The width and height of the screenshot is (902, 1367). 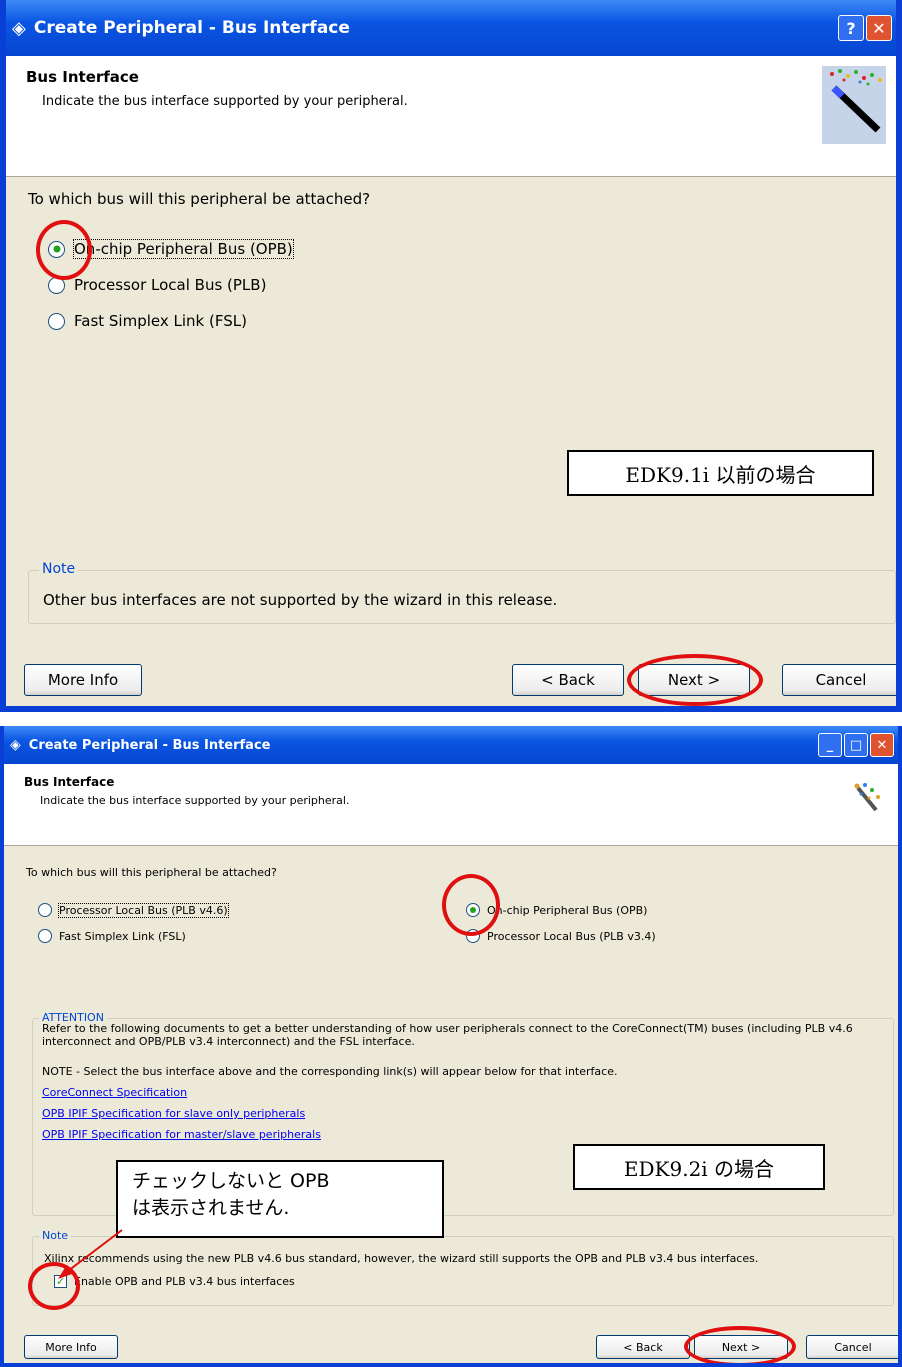 What do you see at coordinates (451, 28) in the screenshot?
I see `title-bar: ◈ Create Peripheral - Bus Interface ? ✕` at bounding box center [451, 28].